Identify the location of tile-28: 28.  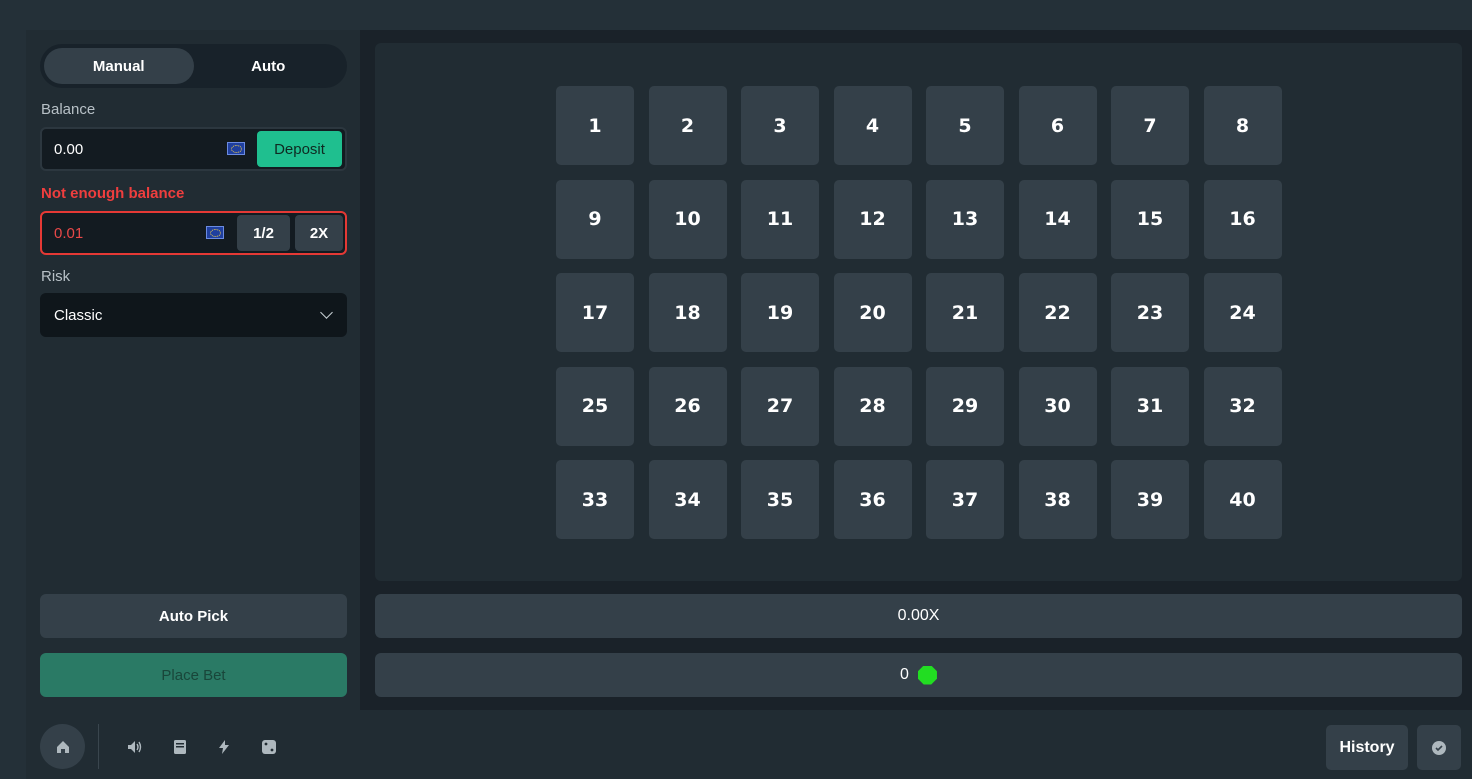
(872, 406).